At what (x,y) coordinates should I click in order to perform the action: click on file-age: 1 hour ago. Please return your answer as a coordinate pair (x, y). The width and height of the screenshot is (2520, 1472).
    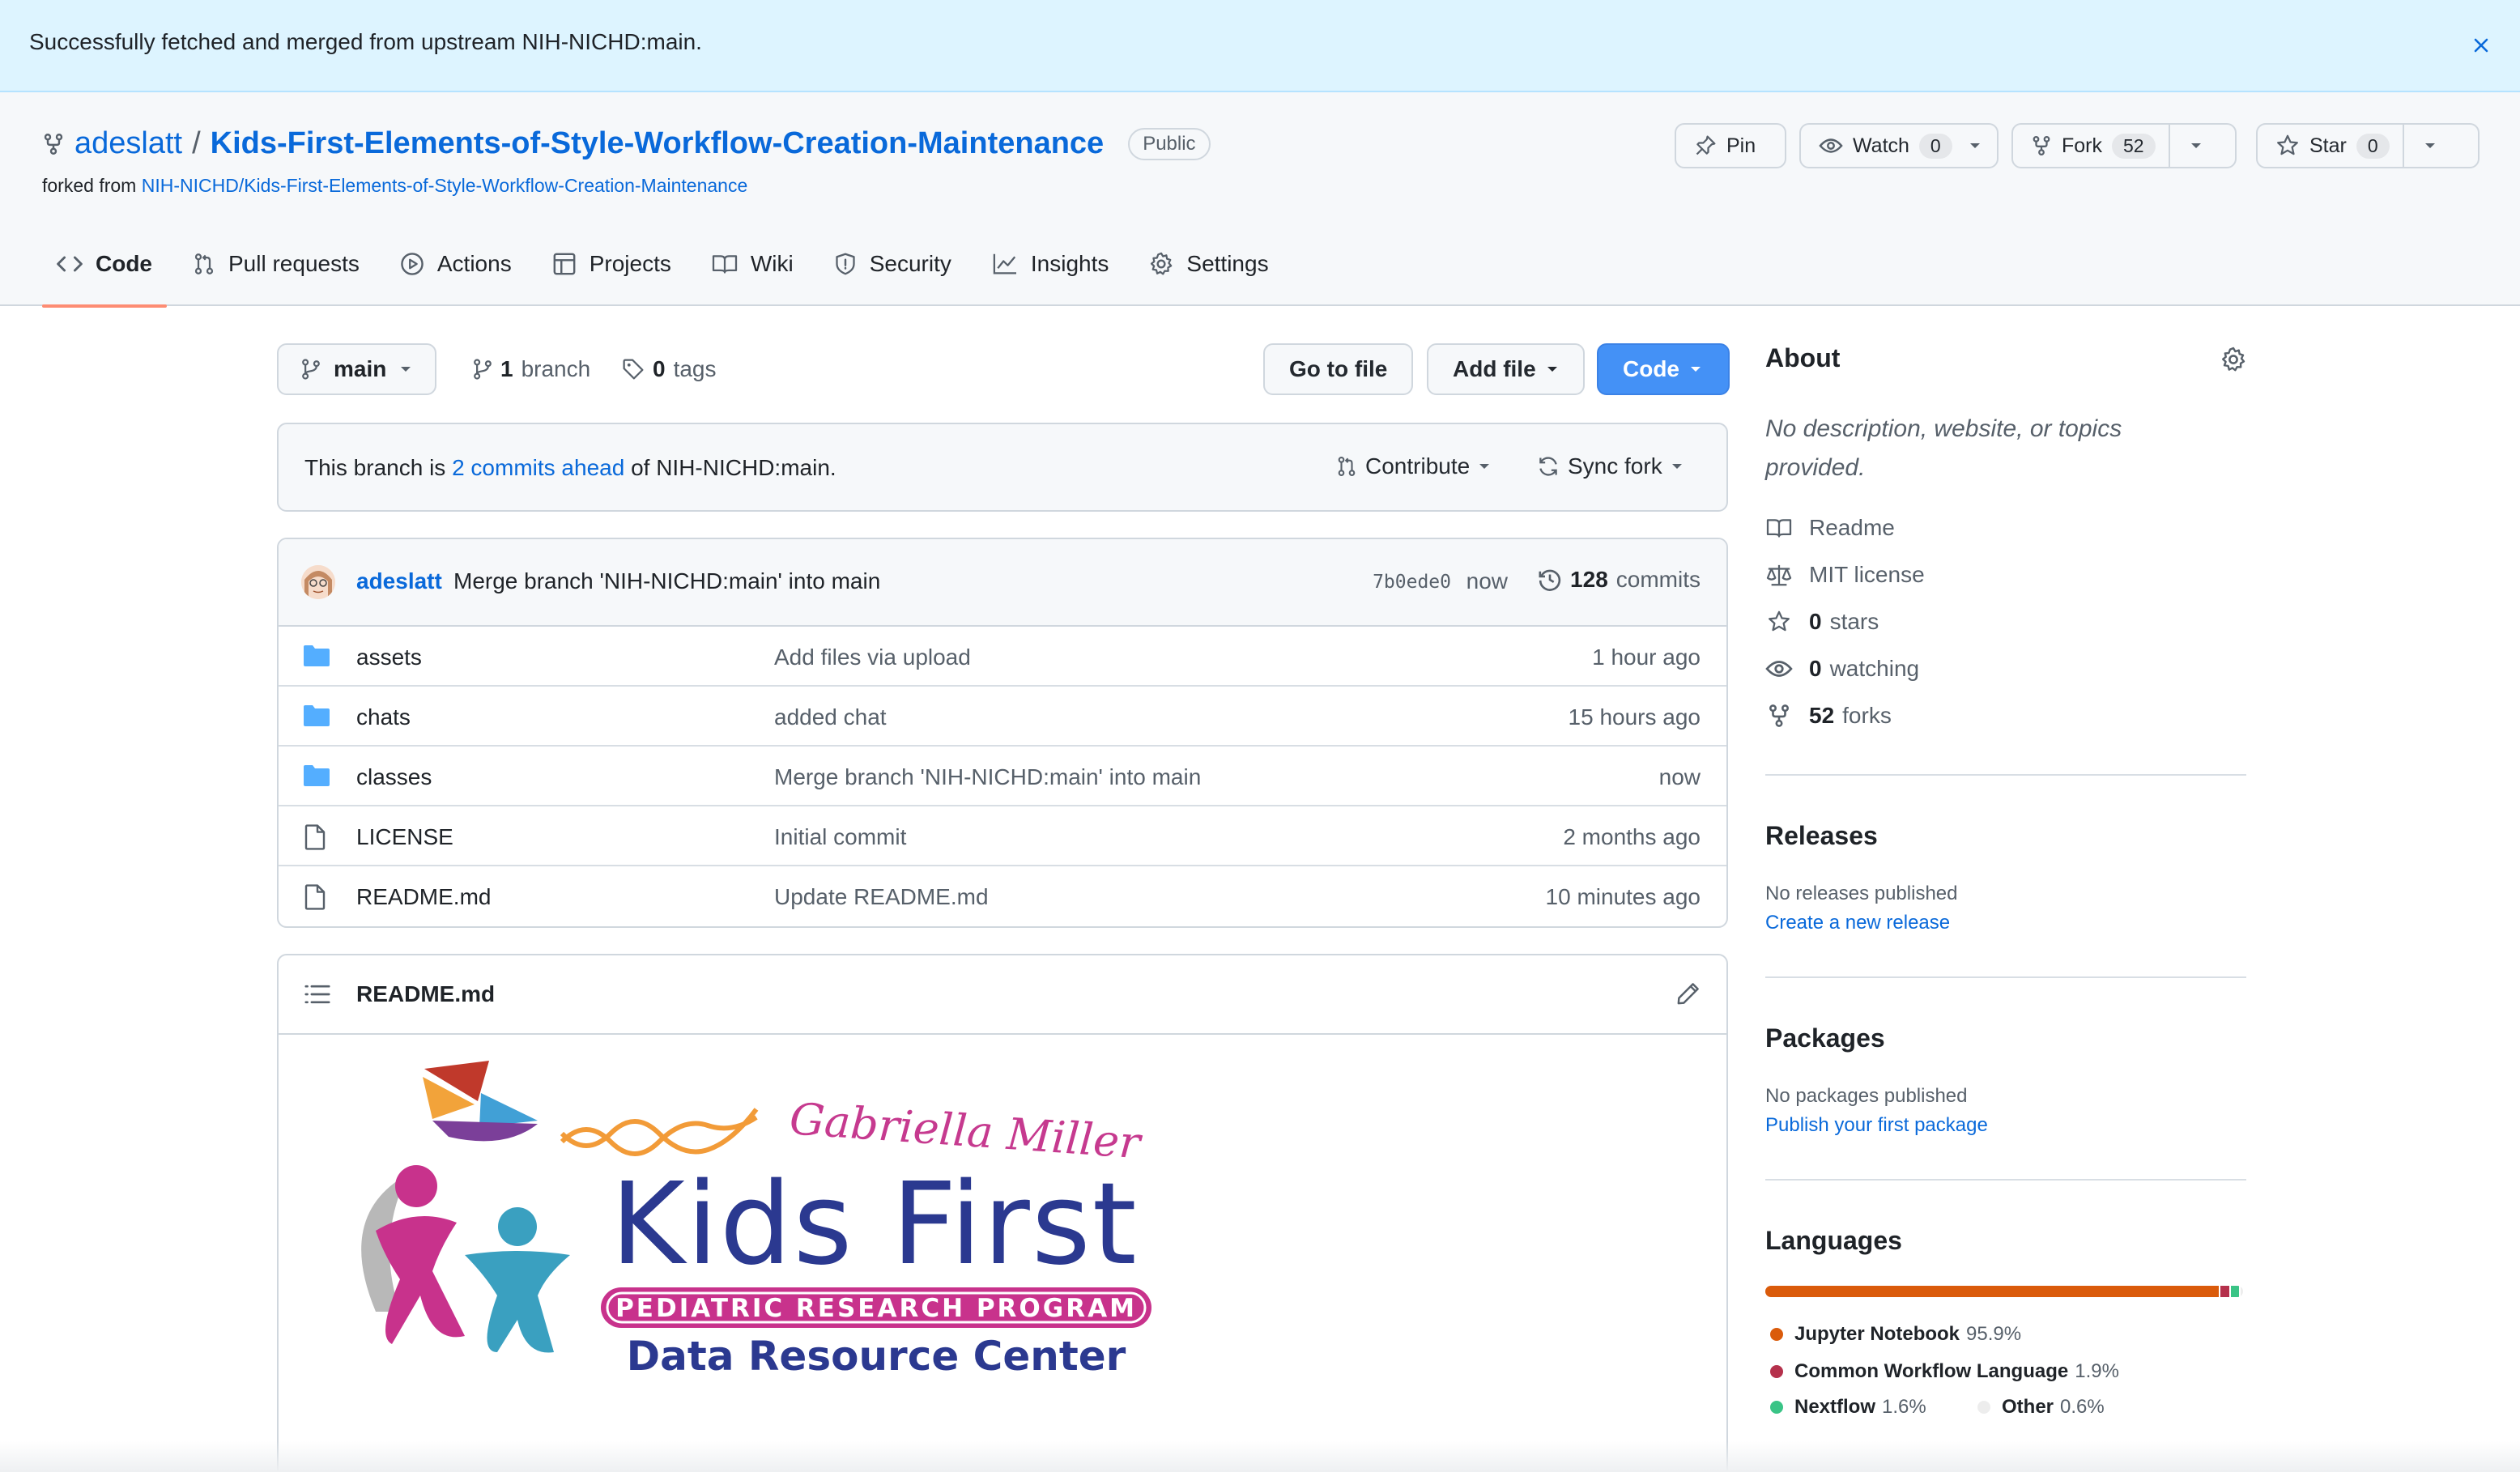
    Looking at the image, I should click on (1646, 657).